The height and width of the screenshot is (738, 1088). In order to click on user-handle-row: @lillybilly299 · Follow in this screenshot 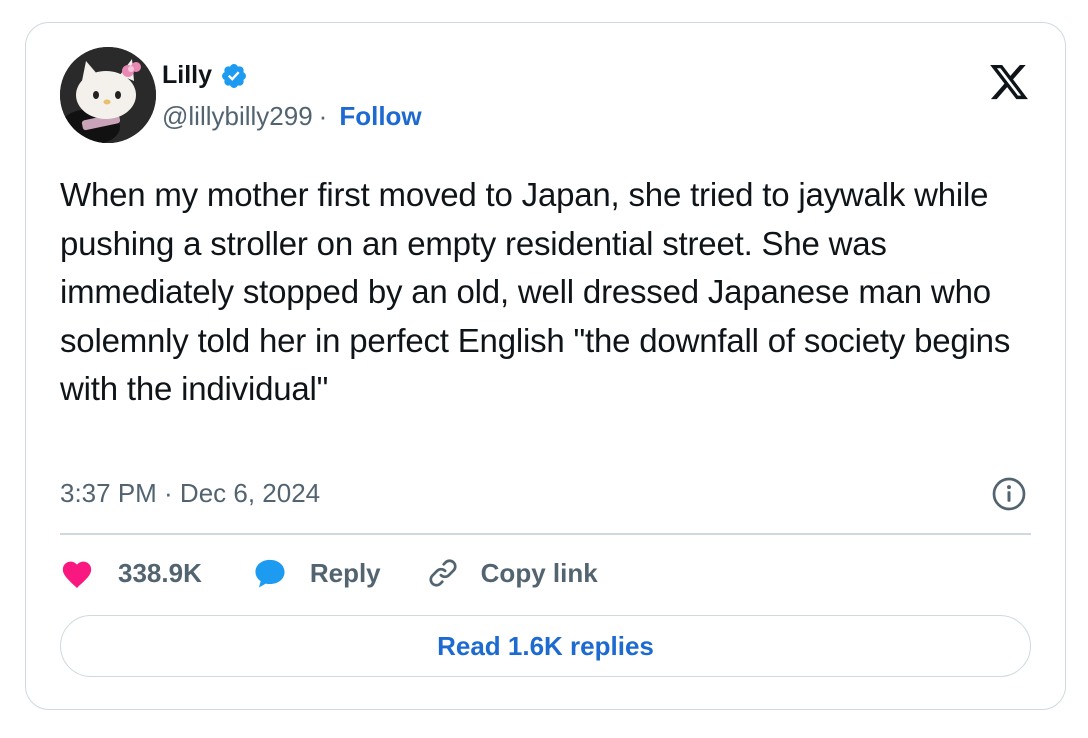, I will do `click(292, 116)`.